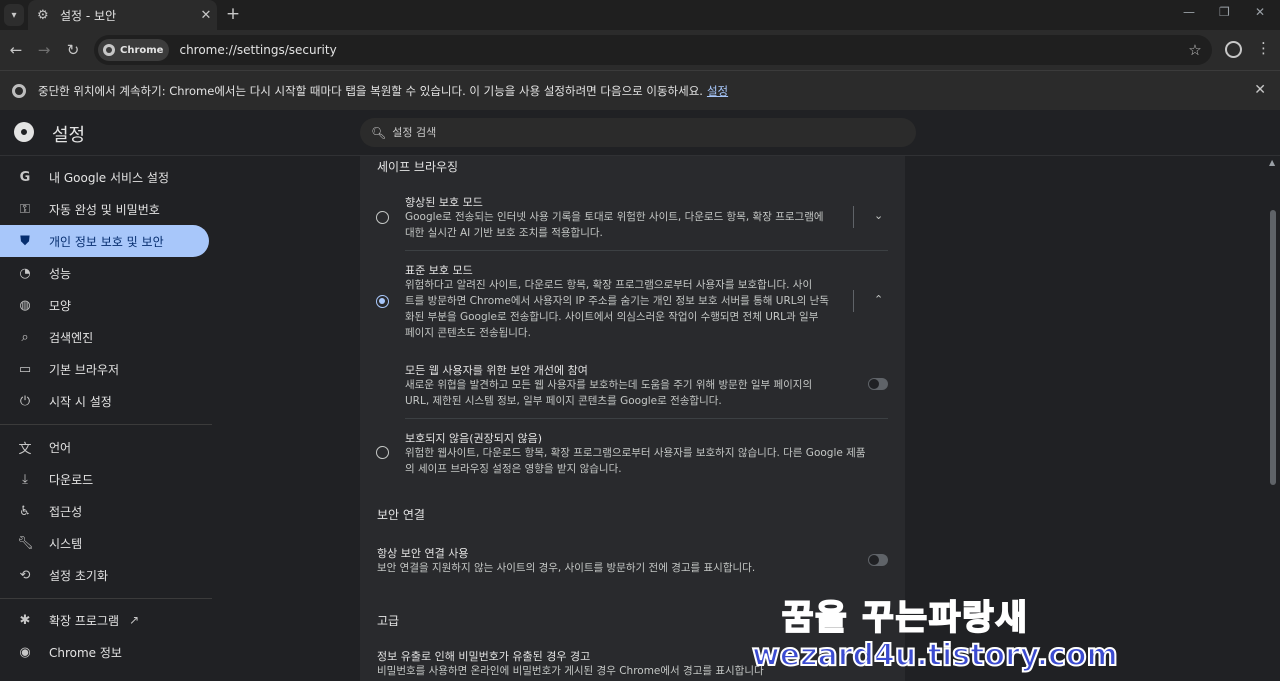 This screenshot has width=1280, height=681. Describe the element at coordinates (206, 15) in the screenshot. I see `close-tab-icon: ✕` at that location.